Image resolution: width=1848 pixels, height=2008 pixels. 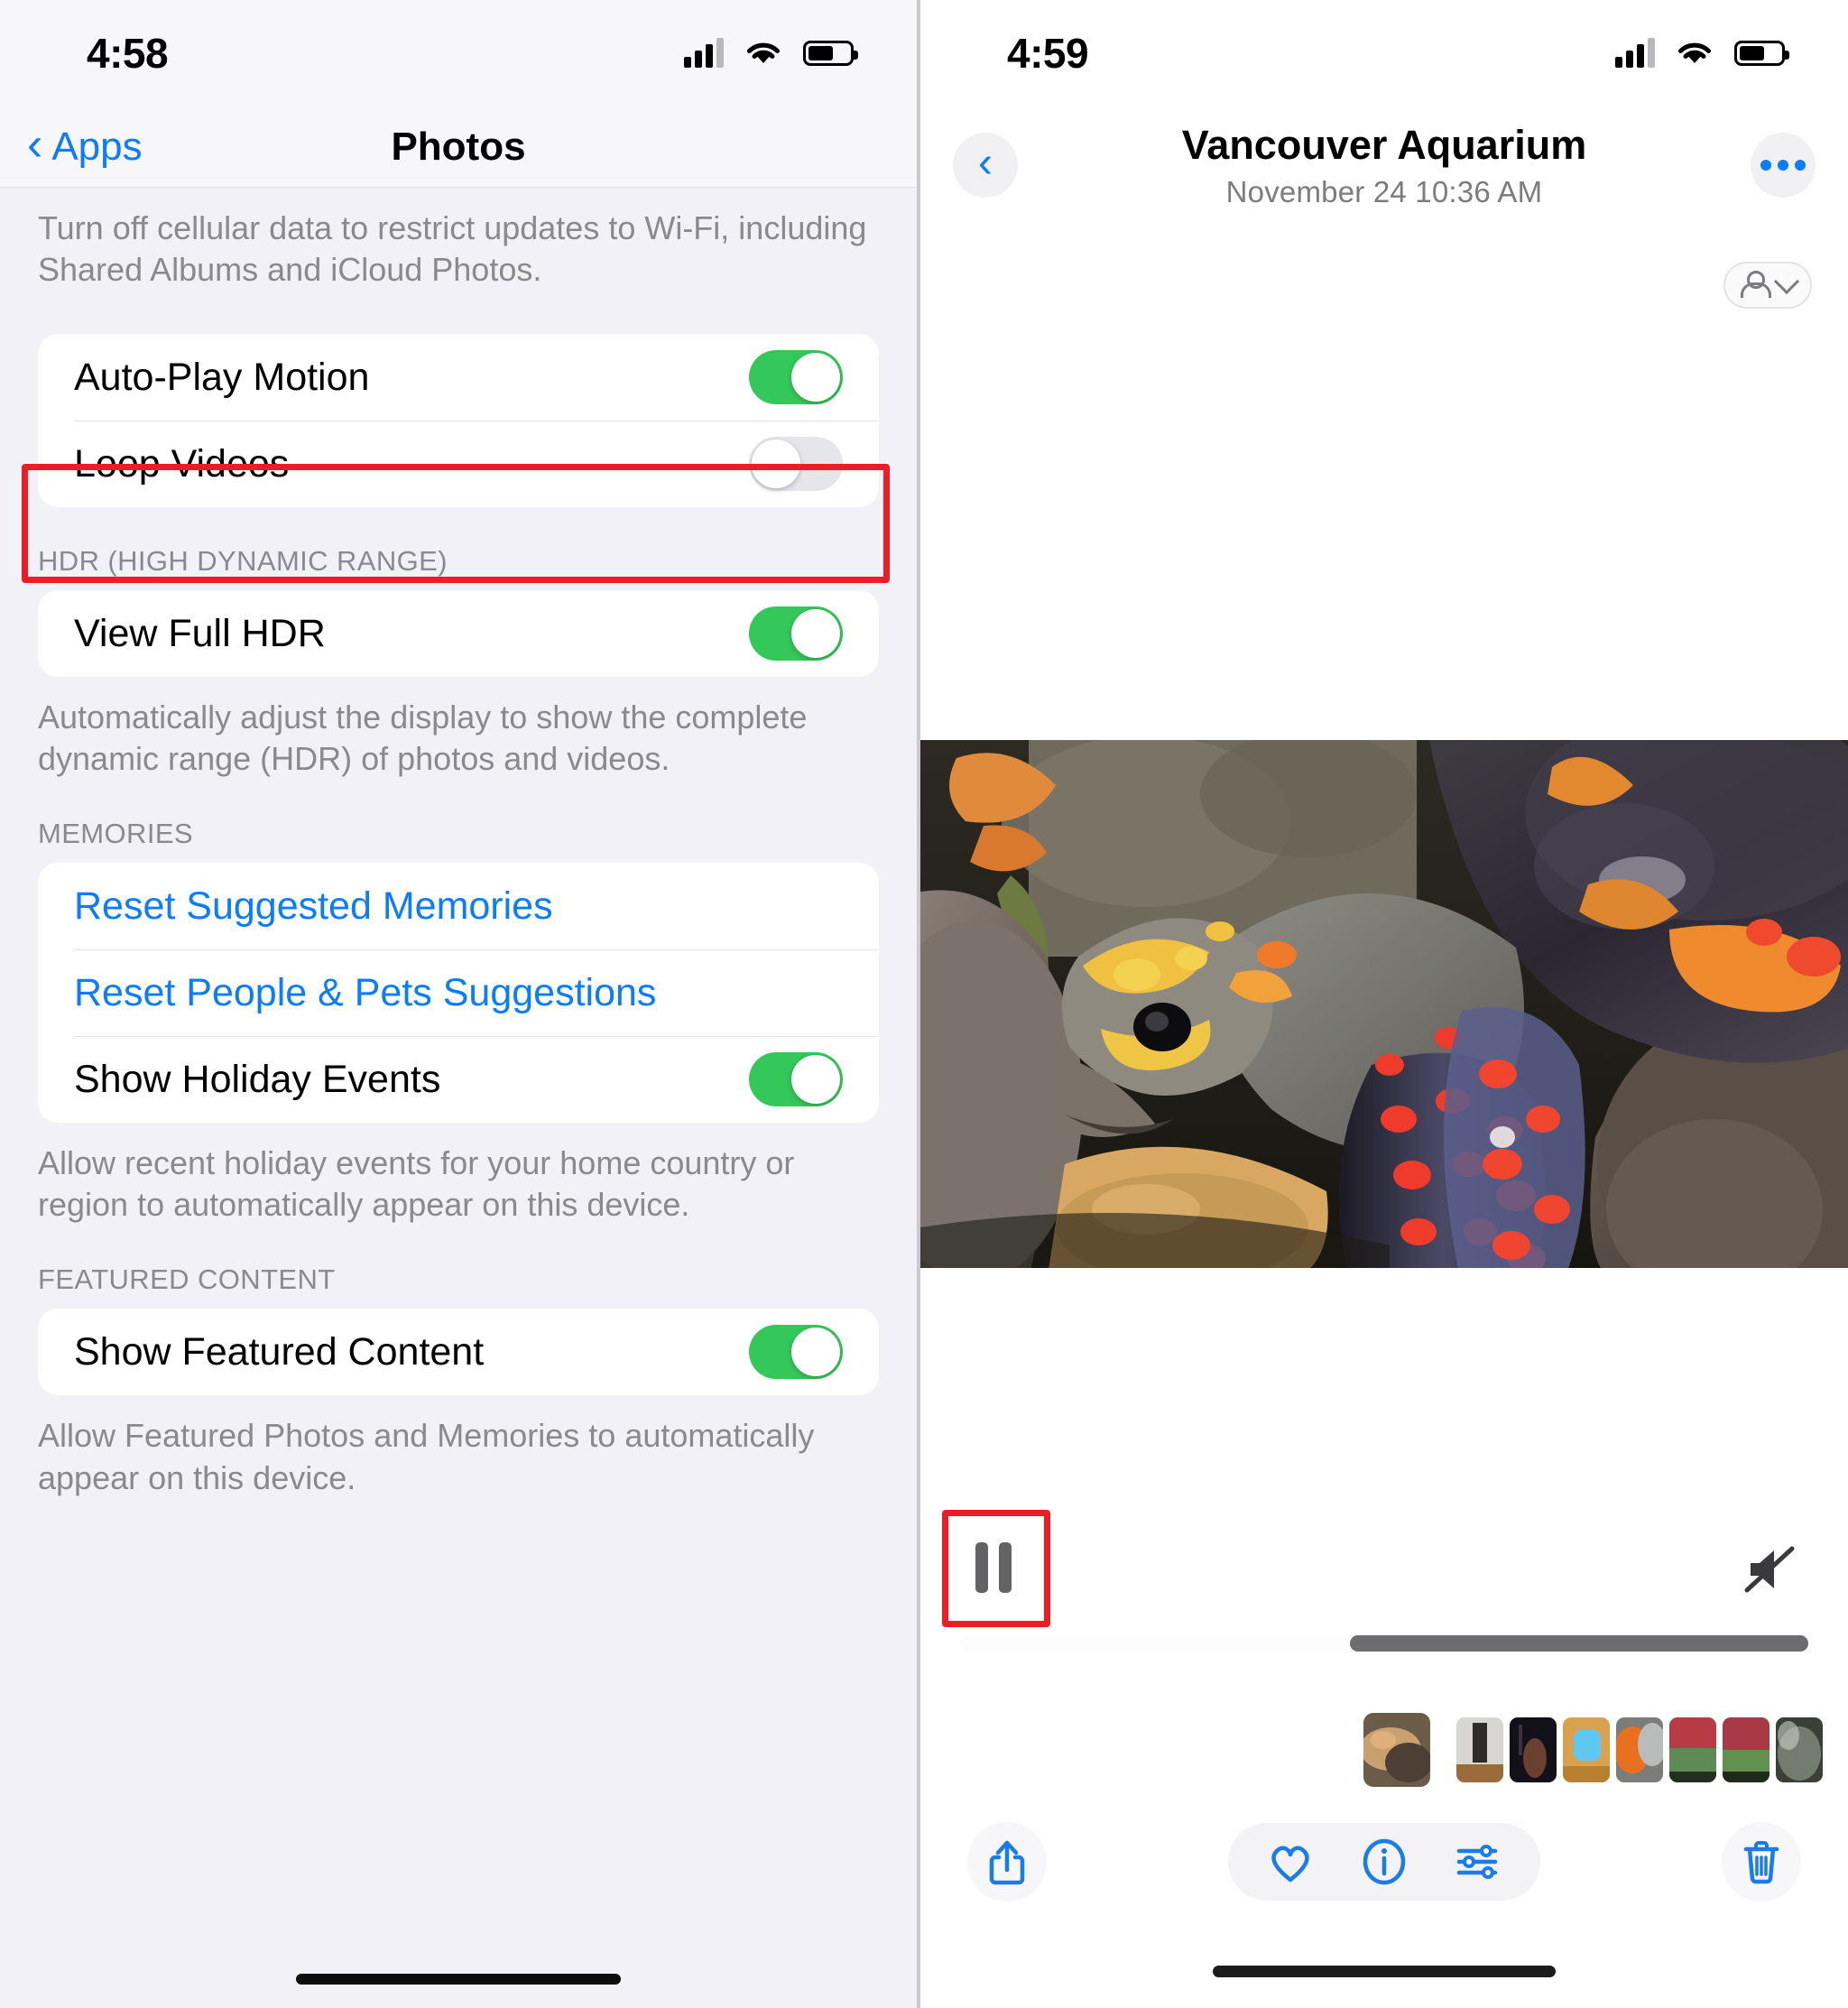 I want to click on row-label: Loop Videos, so click(x=182, y=463).